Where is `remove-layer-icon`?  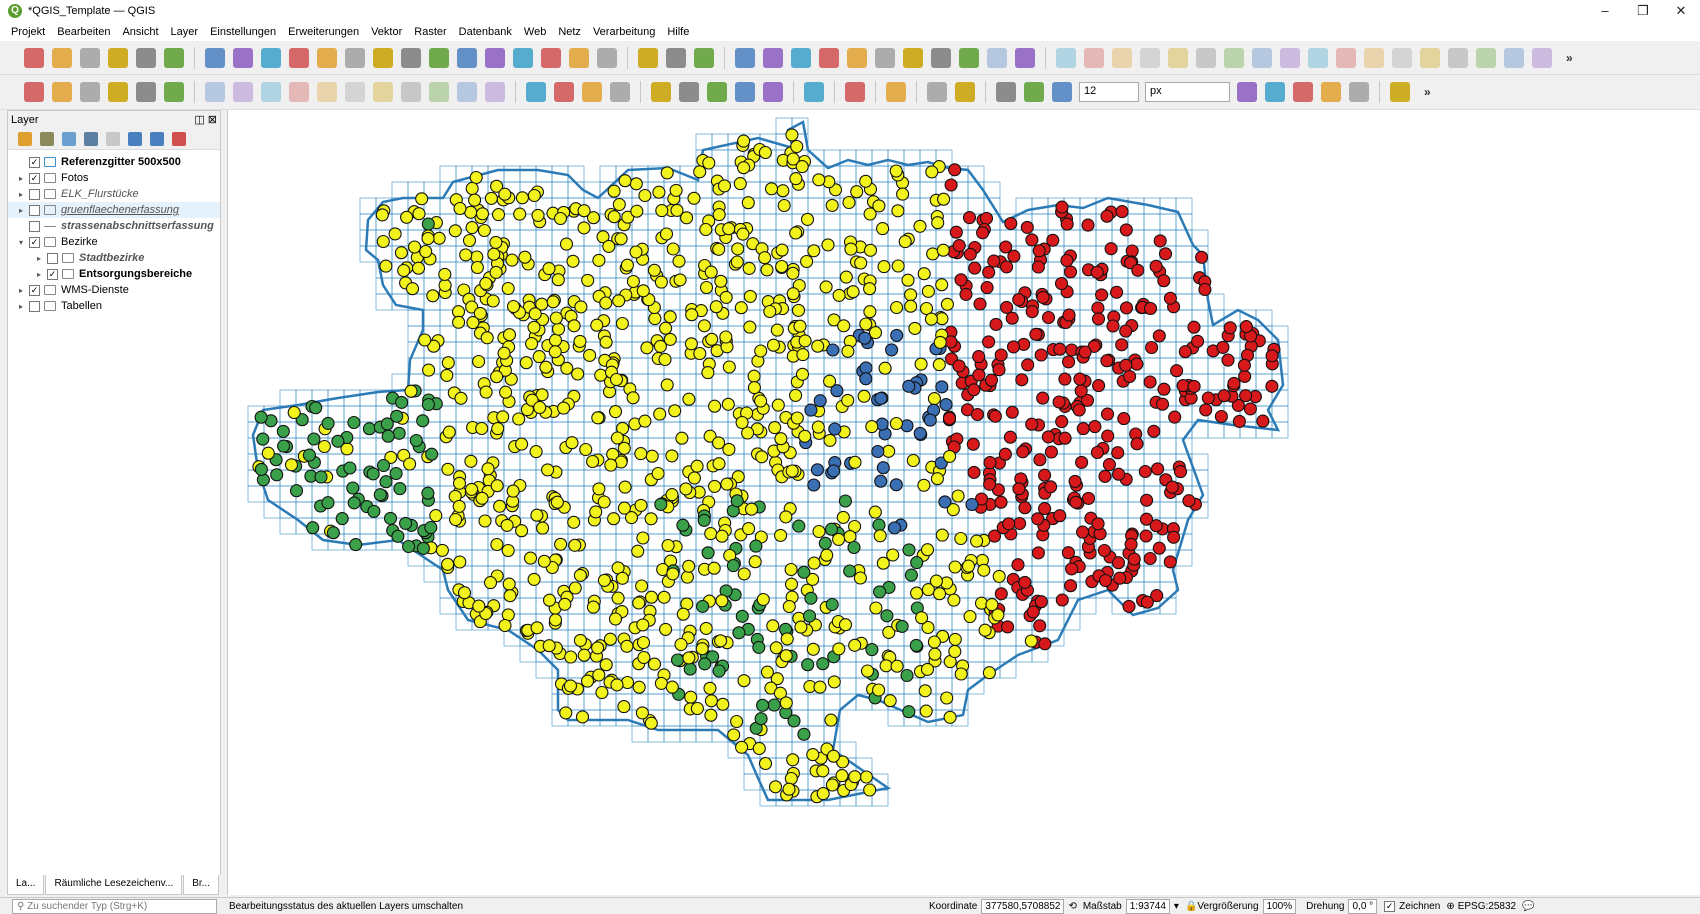
remove-layer-icon is located at coordinates (179, 138).